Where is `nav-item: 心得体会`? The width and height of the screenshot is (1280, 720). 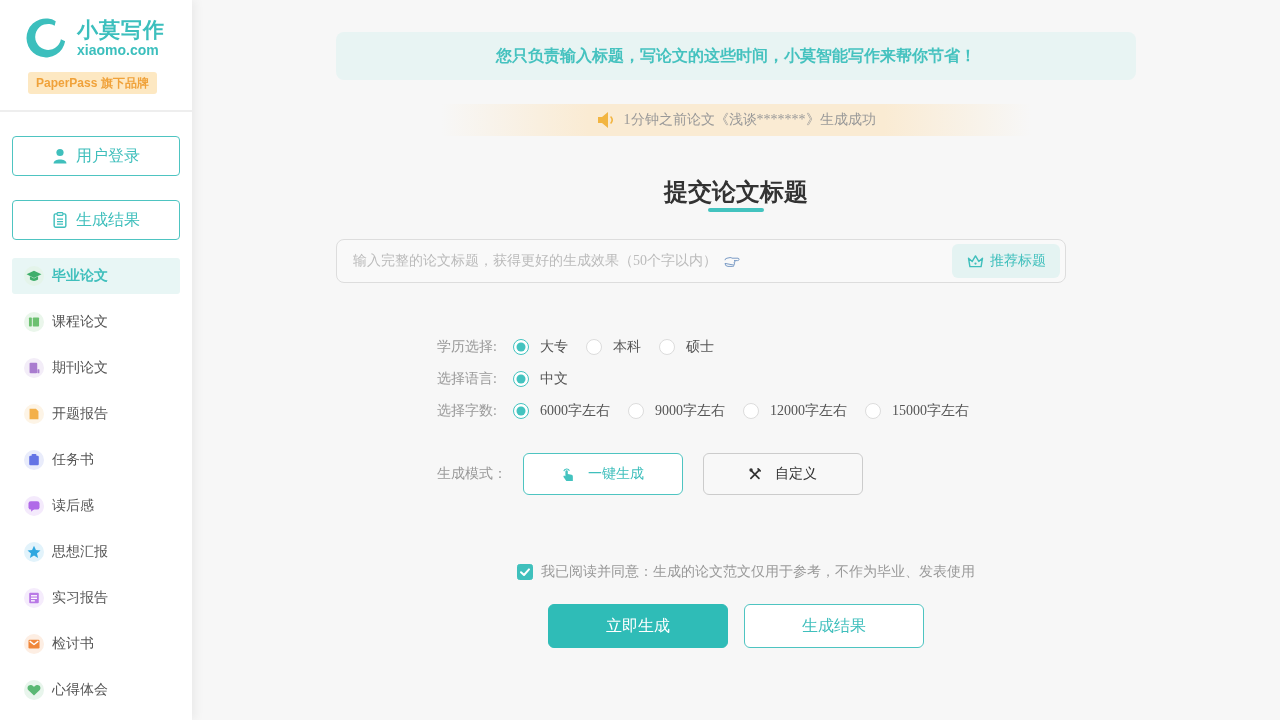
nav-item: 心得体会 is located at coordinates (96, 690).